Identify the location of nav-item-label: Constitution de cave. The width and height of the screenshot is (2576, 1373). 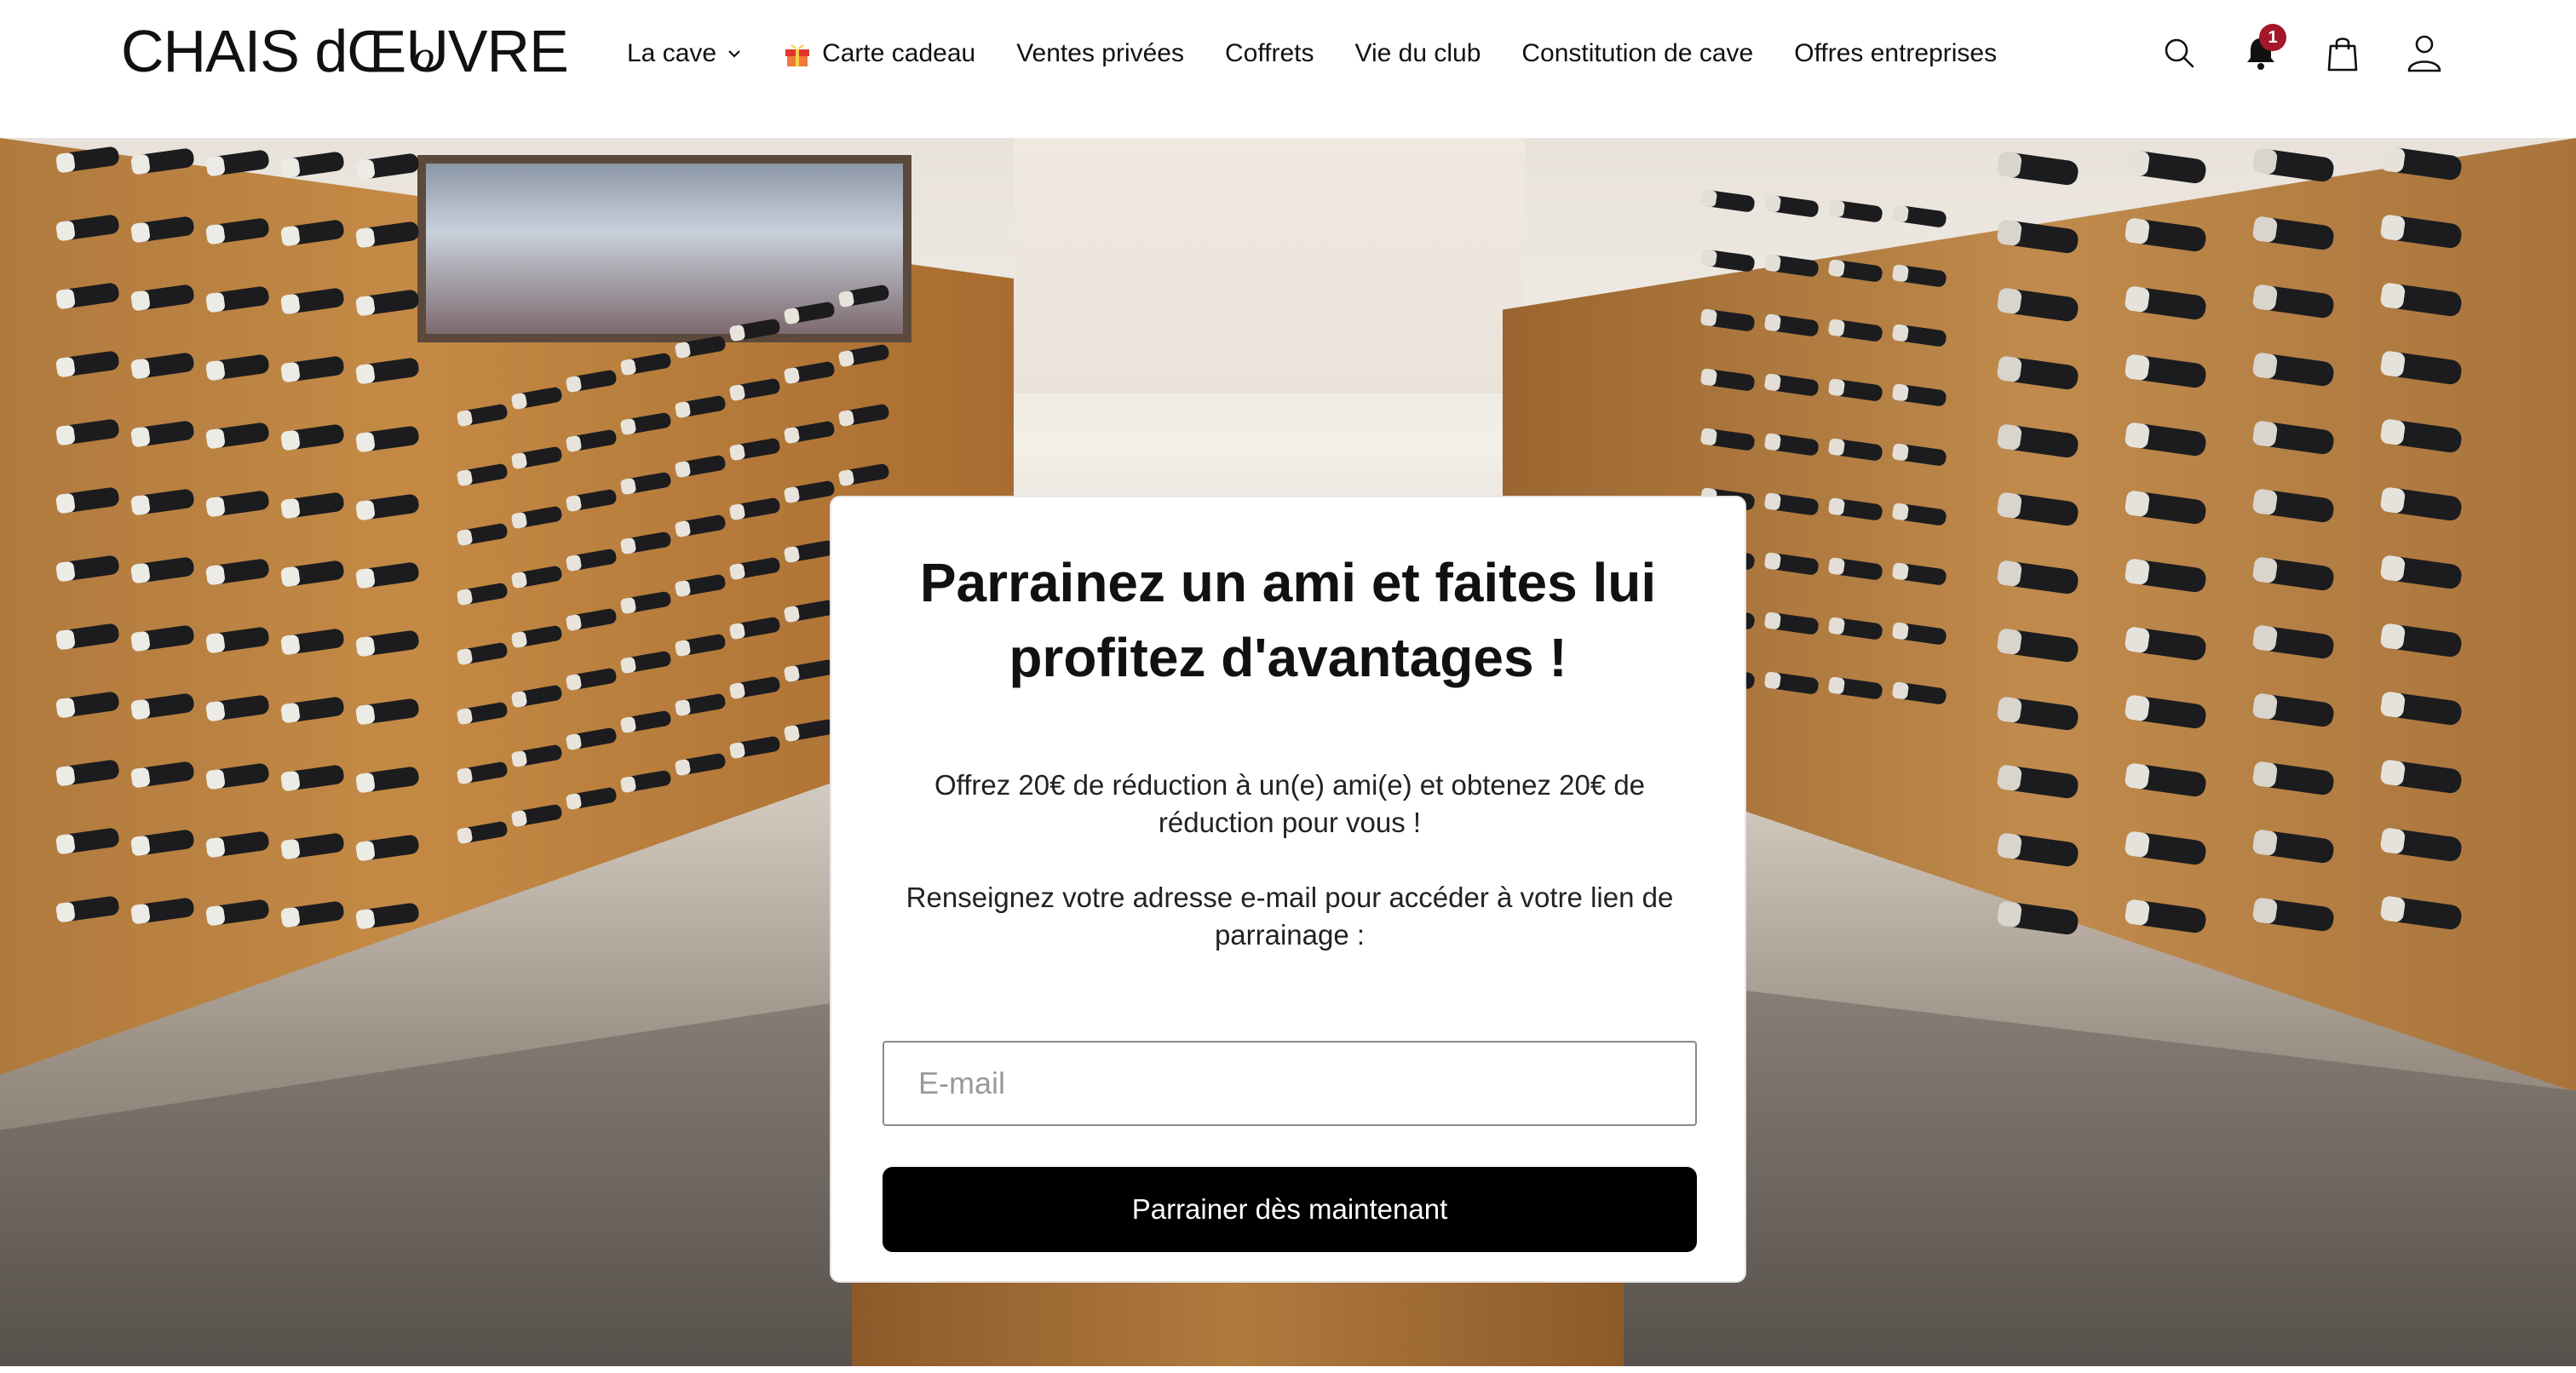
(1637, 53).